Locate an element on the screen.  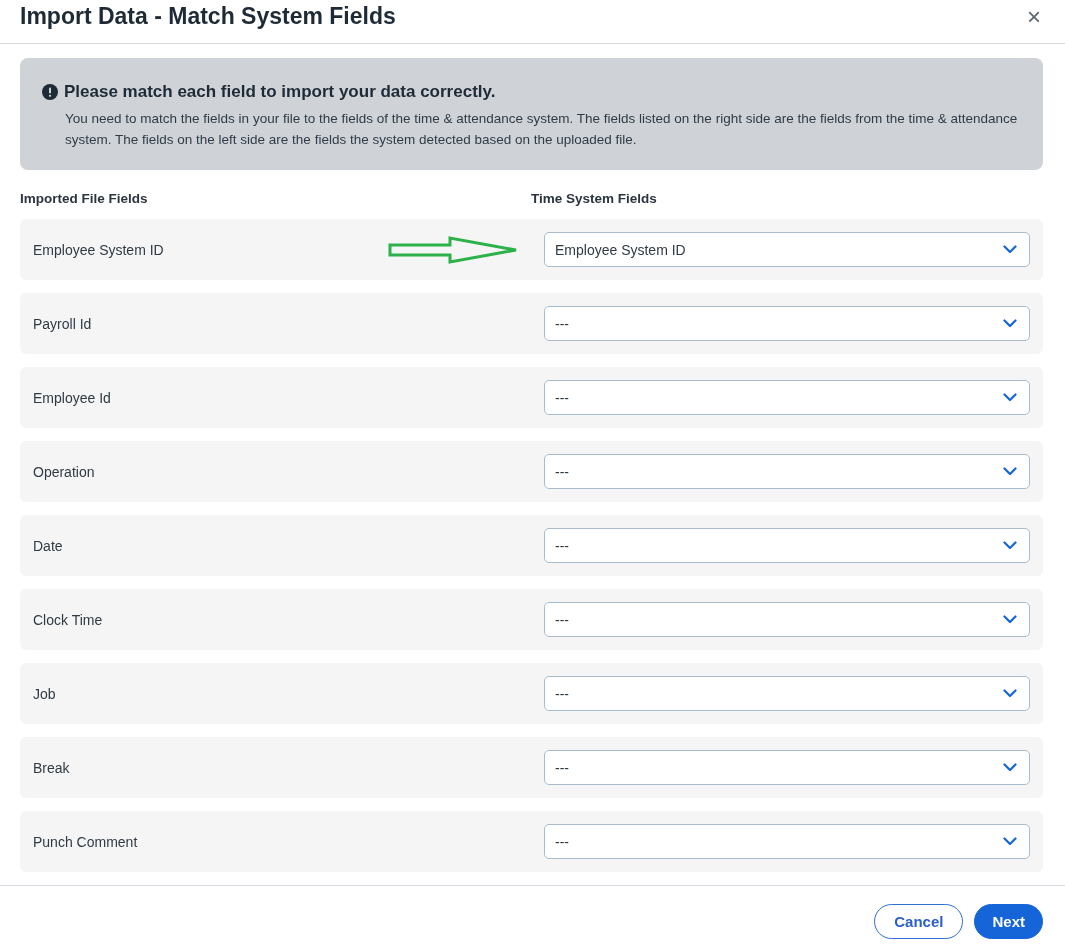
field-label: Clock Time is located at coordinates (68, 619).